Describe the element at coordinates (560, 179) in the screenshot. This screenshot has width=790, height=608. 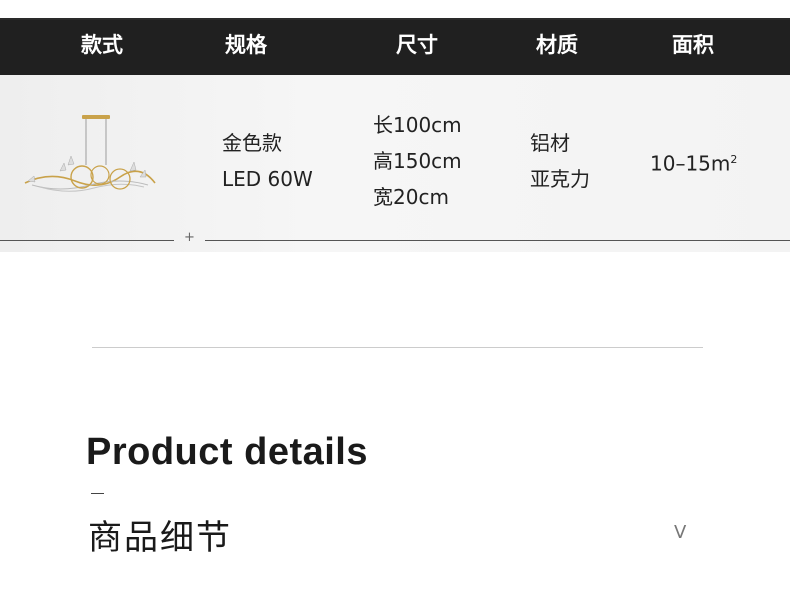
I see `material-acrylic: 亚克力` at that location.